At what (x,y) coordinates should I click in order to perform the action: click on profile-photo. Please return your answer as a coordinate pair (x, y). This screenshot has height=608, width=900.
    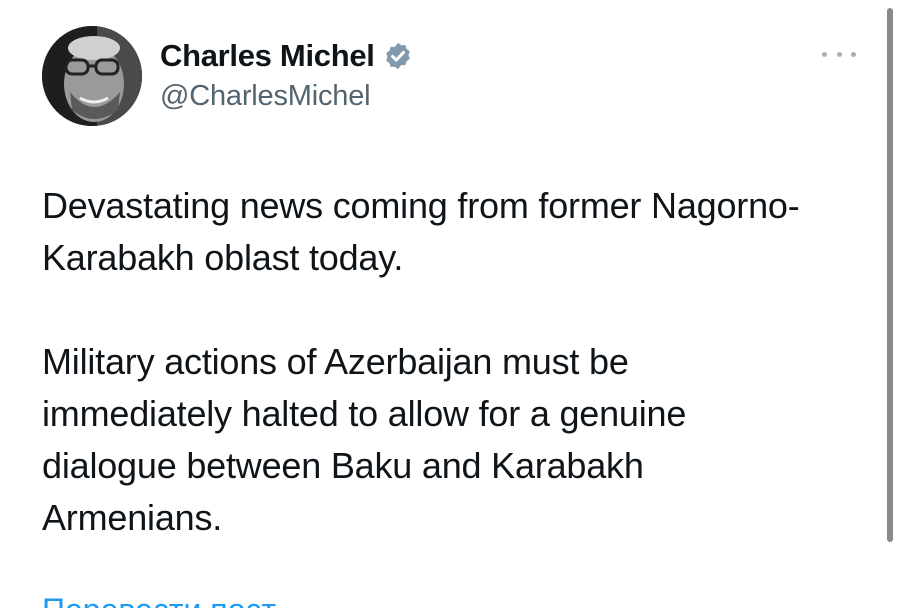
    Looking at the image, I should click on (92, 76).